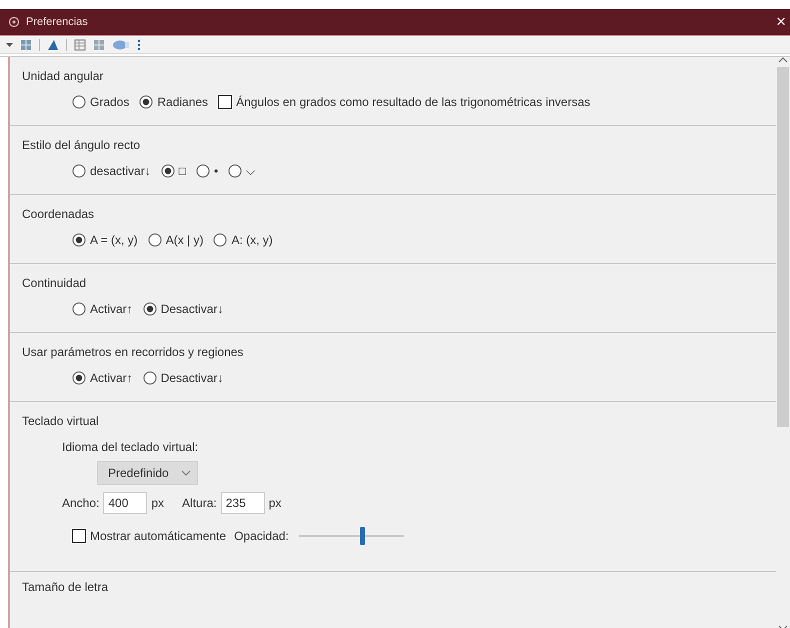  Describe the element at coordinates (783, 342) in the screenshot. I see `scrollbar` at that location.